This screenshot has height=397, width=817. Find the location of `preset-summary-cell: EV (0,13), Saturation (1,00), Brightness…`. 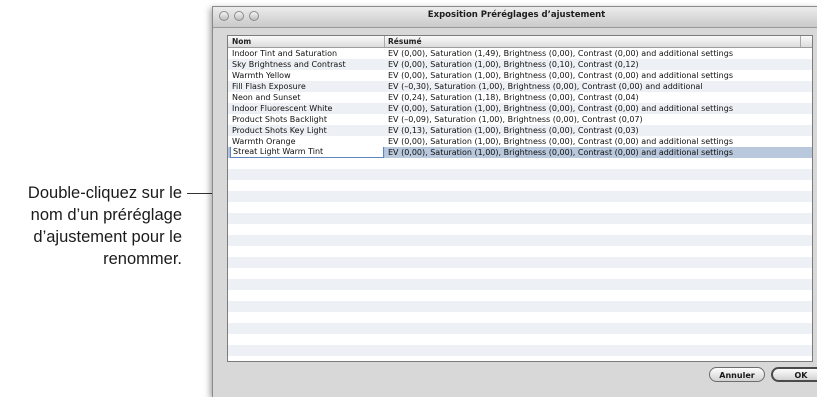

preset-summary-cell: EV (0,13), Saturation (1,00), Brightness… is located at coordinates (513, 130).